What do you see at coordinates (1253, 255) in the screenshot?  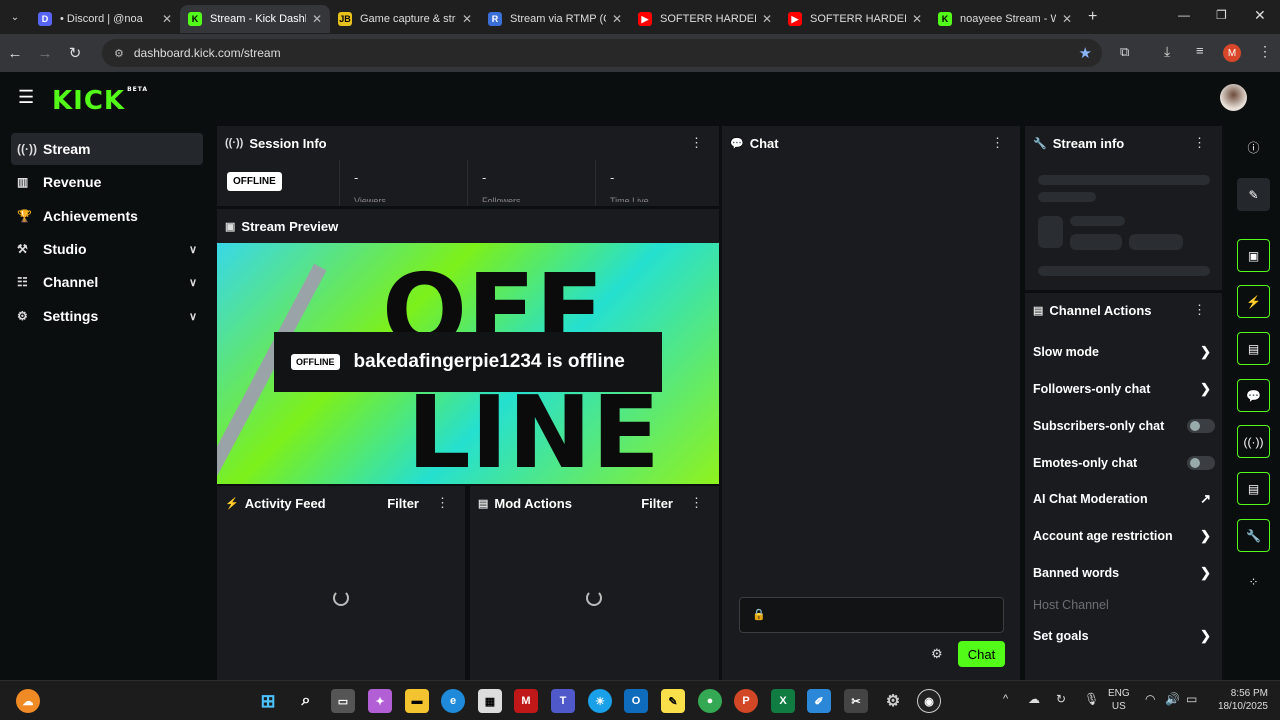 I see `preview-icon: ▣` at bounding box center [1253, 255].